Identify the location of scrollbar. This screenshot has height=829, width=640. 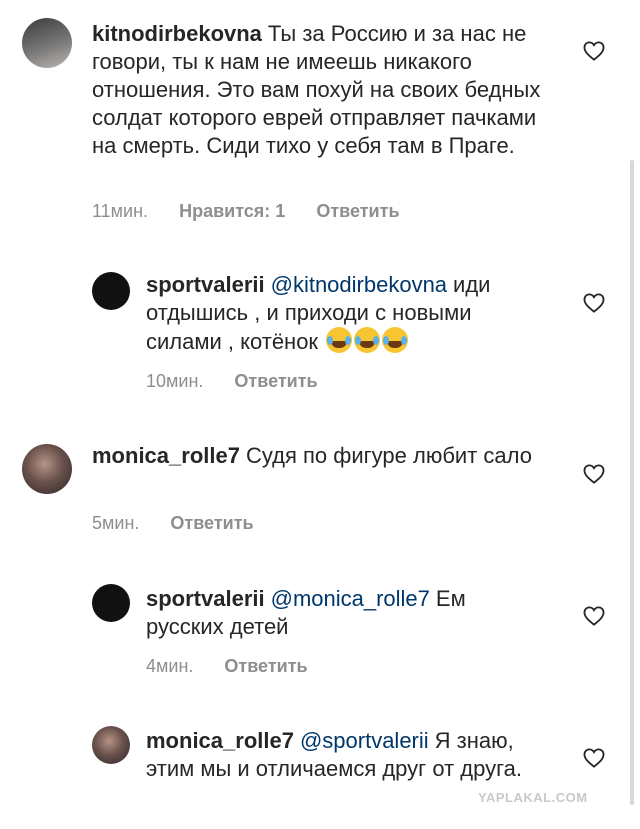
(632, 482).